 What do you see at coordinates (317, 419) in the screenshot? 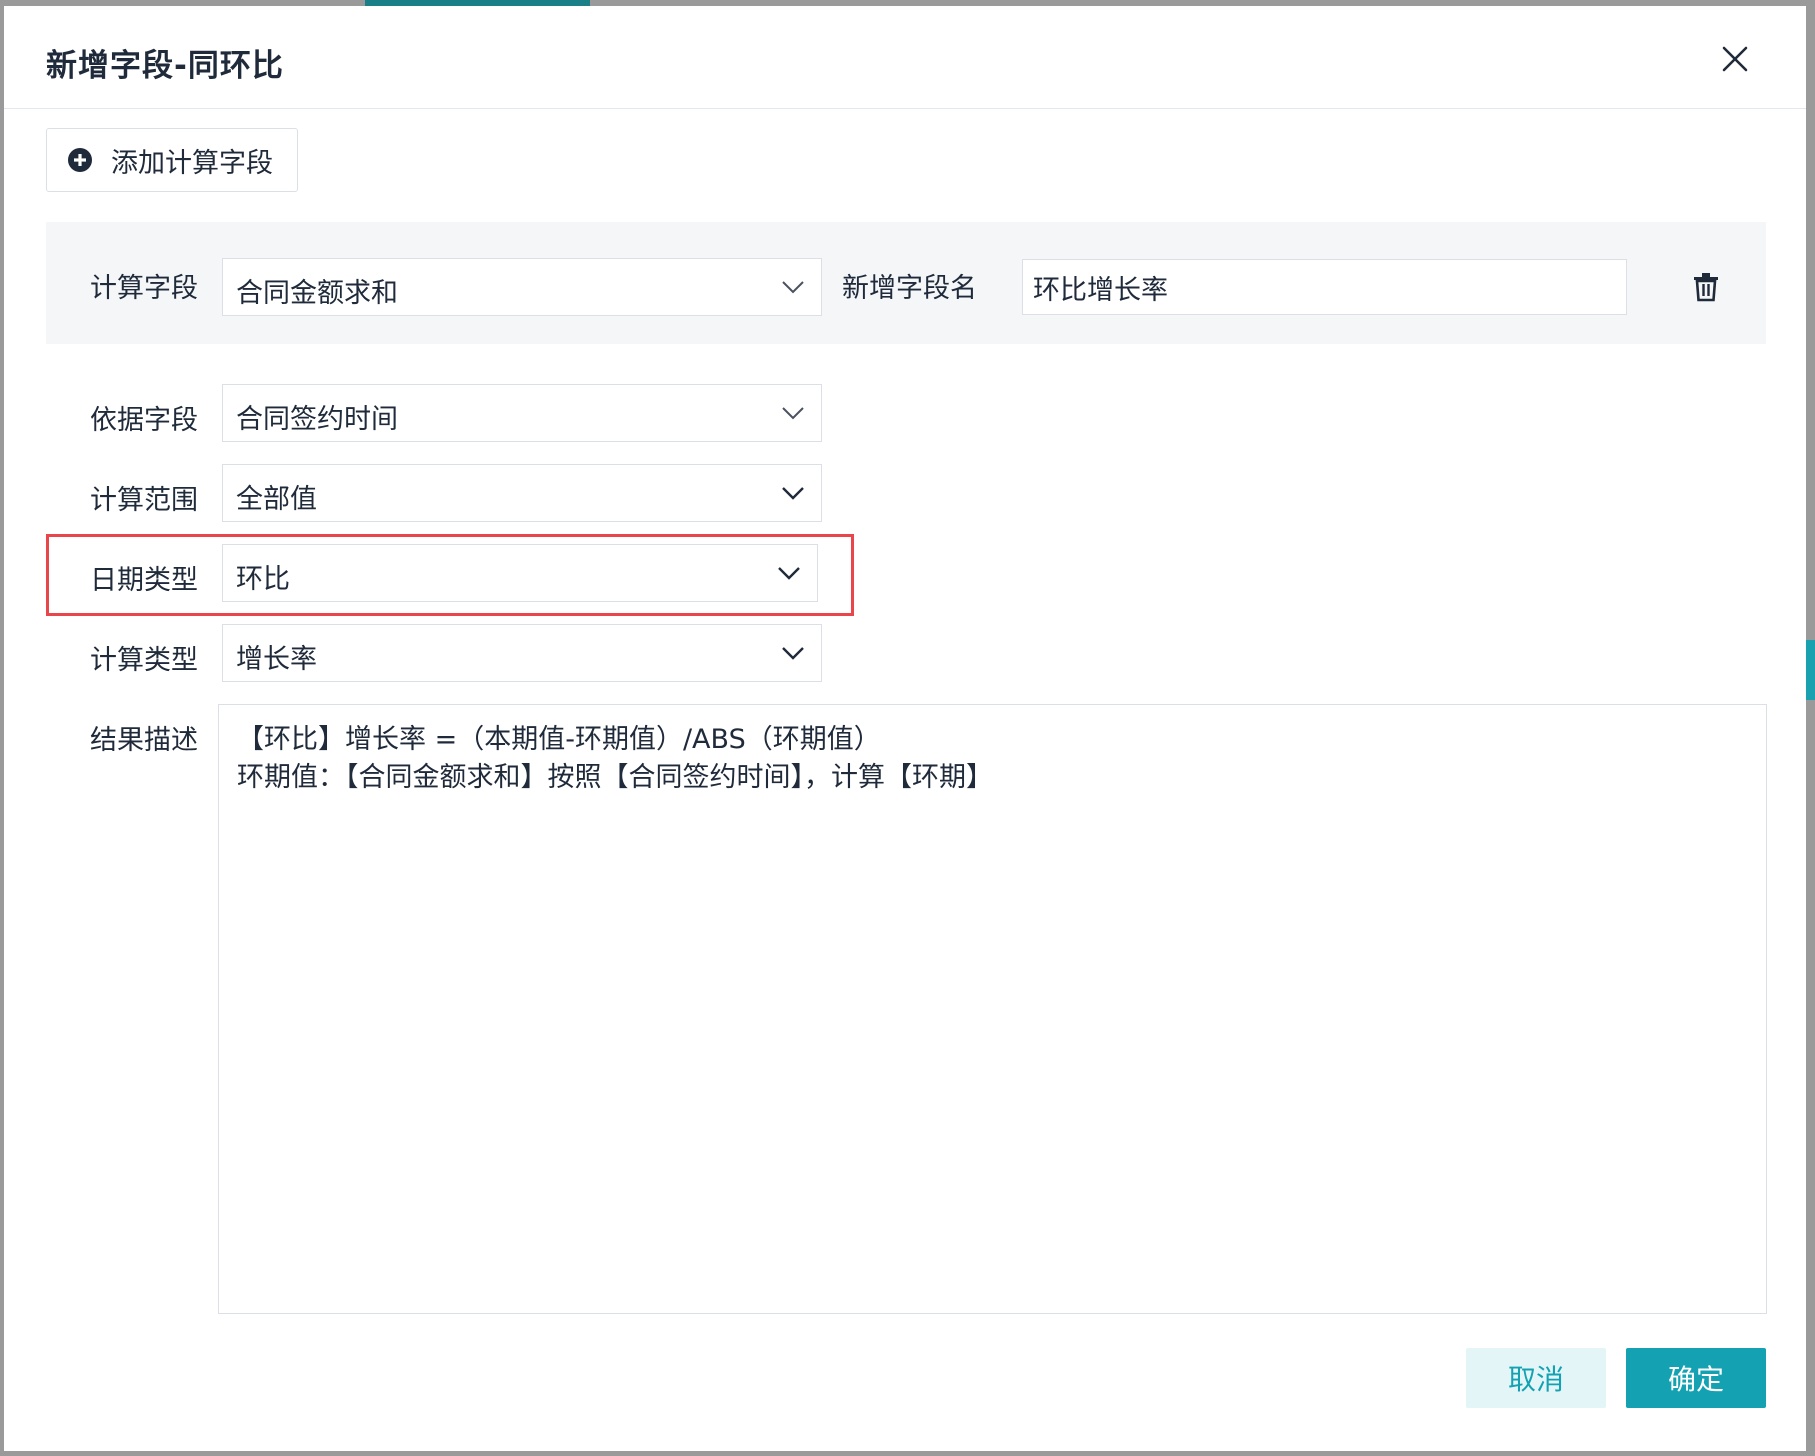
I see `basis-field-value: 合同签约时间` at bounding box center [317, 419].